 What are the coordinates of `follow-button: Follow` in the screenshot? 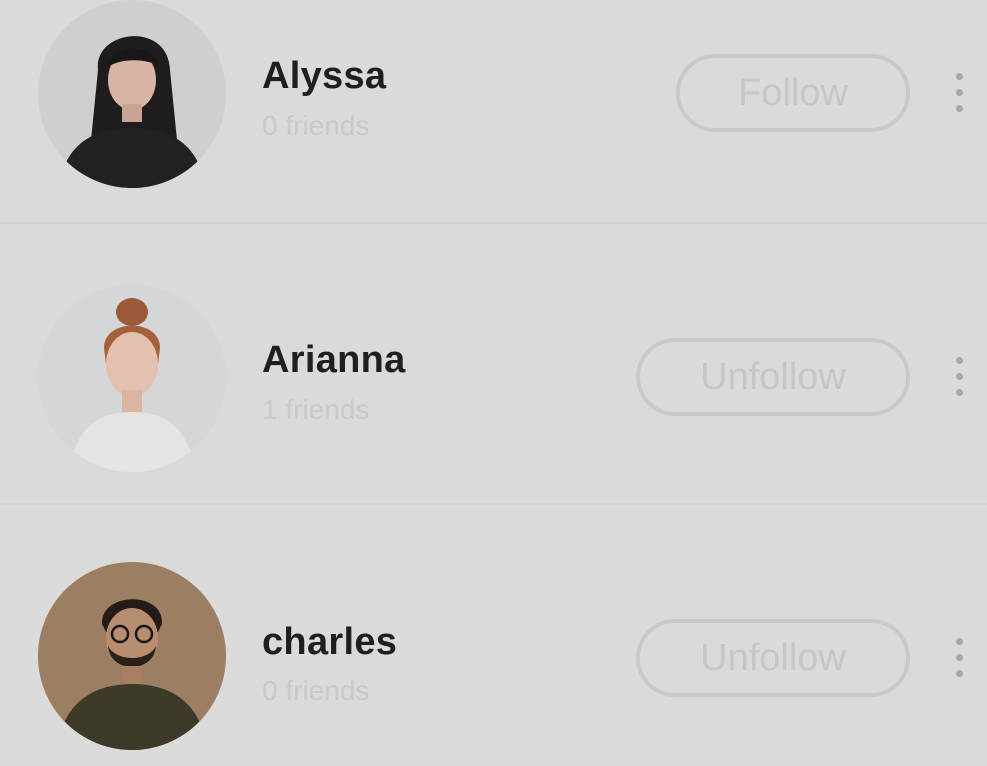 It's located at (793, 93).